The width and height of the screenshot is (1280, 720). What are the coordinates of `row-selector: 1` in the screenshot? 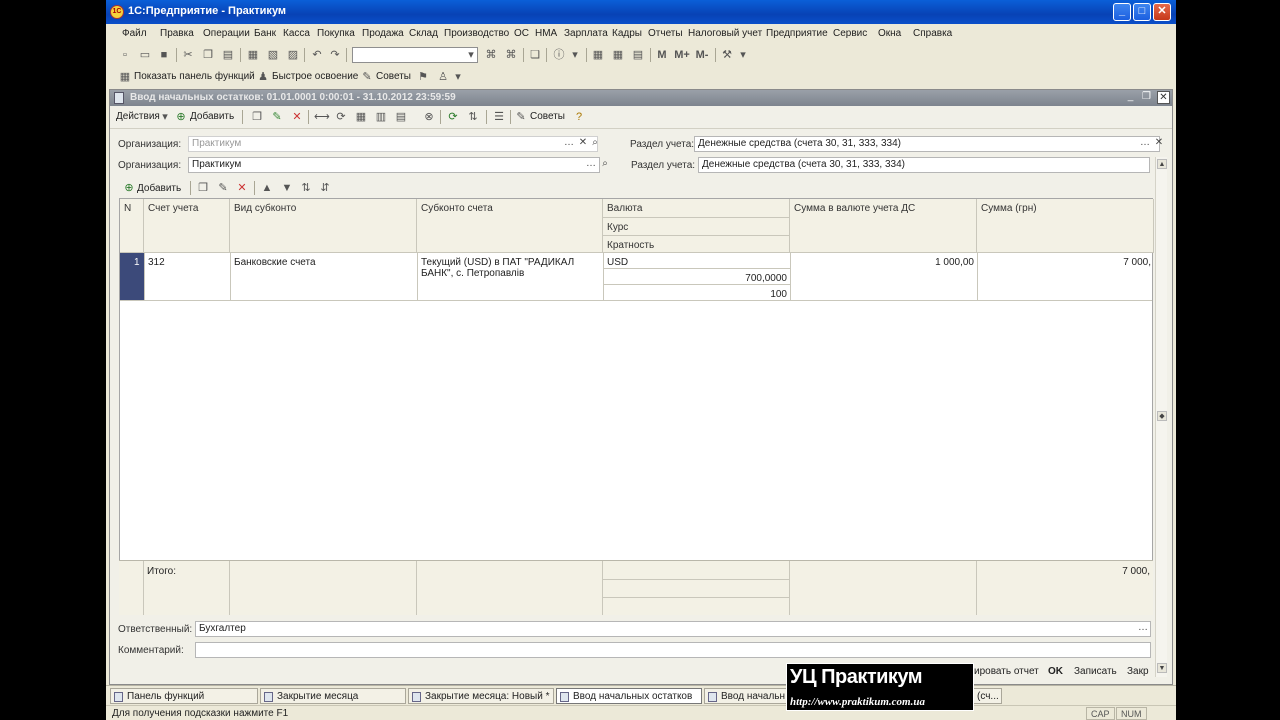 It's located at (132, 276).